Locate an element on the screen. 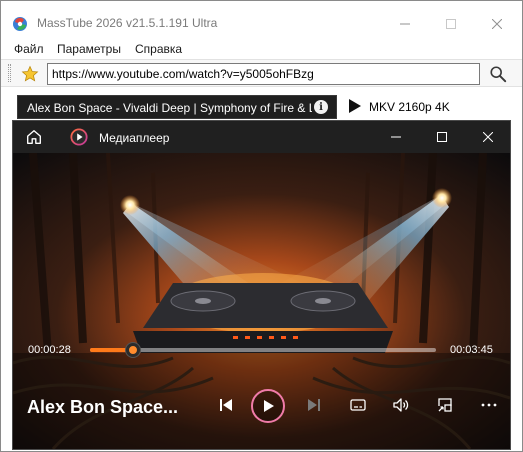 Image resolution: width=523 pixels, height=452 pixels. menu-bar: Файл Параметры Справка is located at coordinates (261, 49).